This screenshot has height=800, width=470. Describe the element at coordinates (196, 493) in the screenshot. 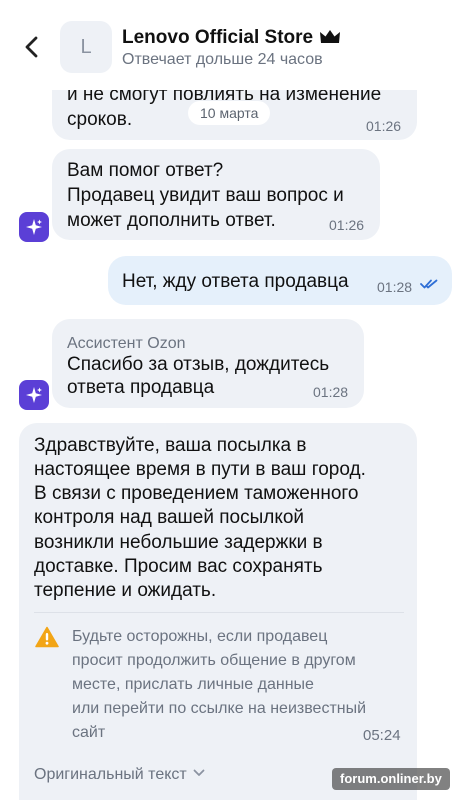

I see `message-line: В связи с проведением таможенного` at that location.